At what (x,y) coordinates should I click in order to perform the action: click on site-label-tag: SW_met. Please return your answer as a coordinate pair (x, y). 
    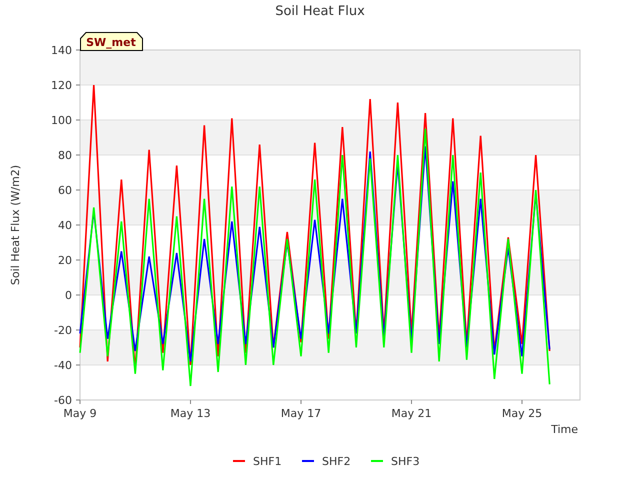
    Looking at the image, I should click on (111, 41).